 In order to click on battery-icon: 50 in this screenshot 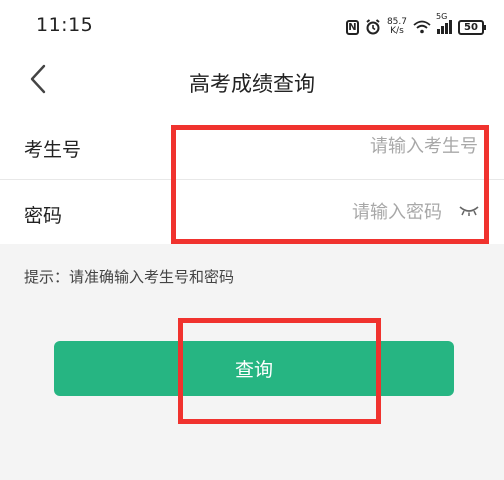, I will do `click(472, 27)`.